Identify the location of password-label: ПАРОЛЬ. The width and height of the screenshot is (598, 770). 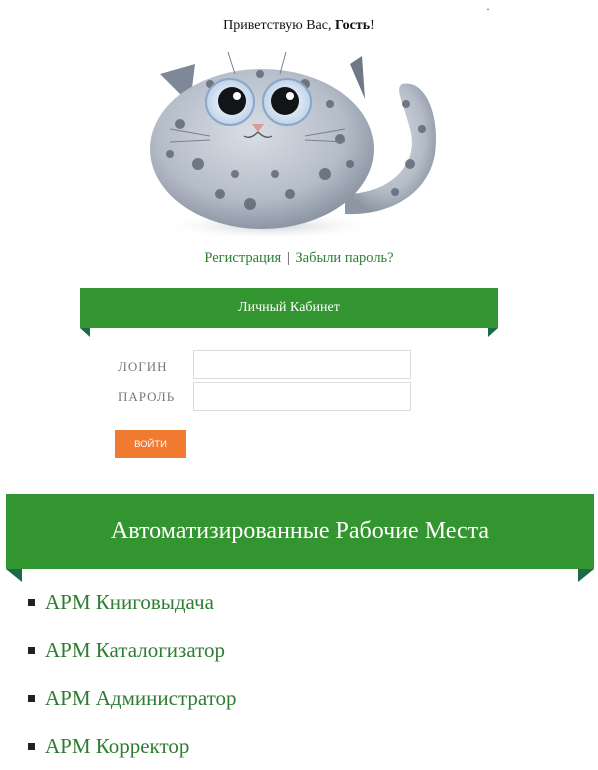
(147, 396).